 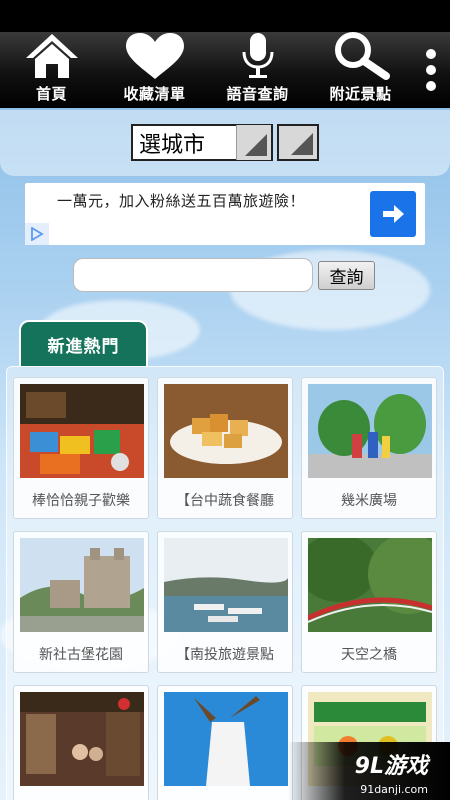 I want to click on attraction-name: 棒恰恰親子歡樂, so click(x=81, y=501).